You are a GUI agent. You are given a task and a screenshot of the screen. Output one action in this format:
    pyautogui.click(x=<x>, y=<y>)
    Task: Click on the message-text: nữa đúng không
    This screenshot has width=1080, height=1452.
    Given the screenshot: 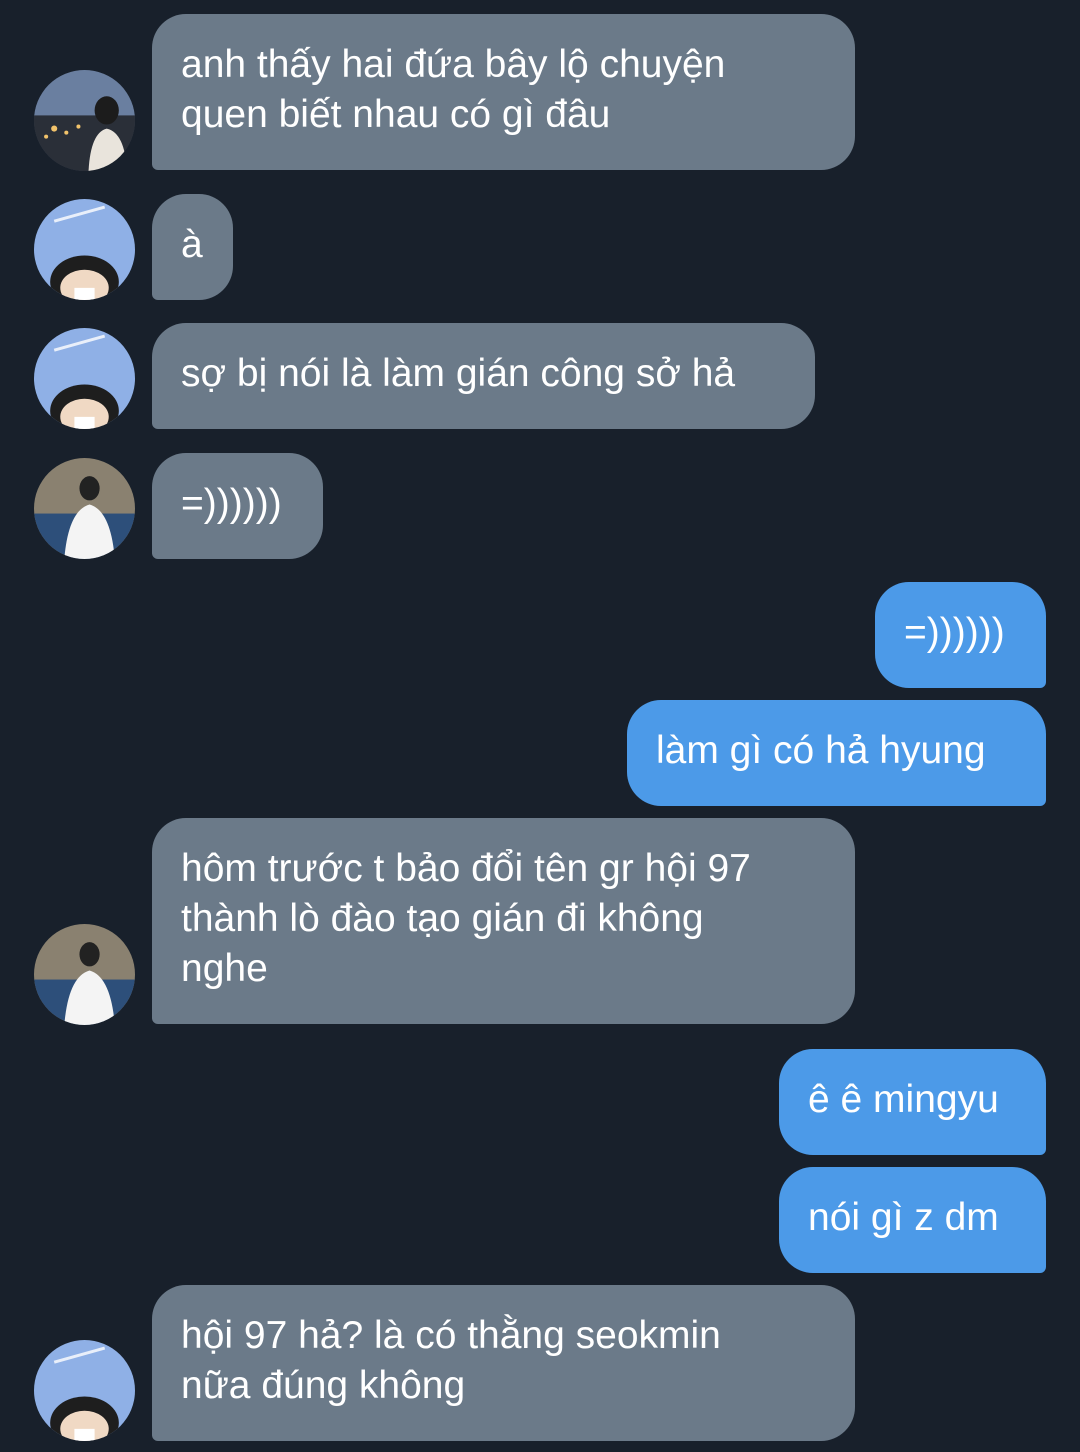 What is the action you would take?
    pyautogui.click(x=323, y=1385)
    